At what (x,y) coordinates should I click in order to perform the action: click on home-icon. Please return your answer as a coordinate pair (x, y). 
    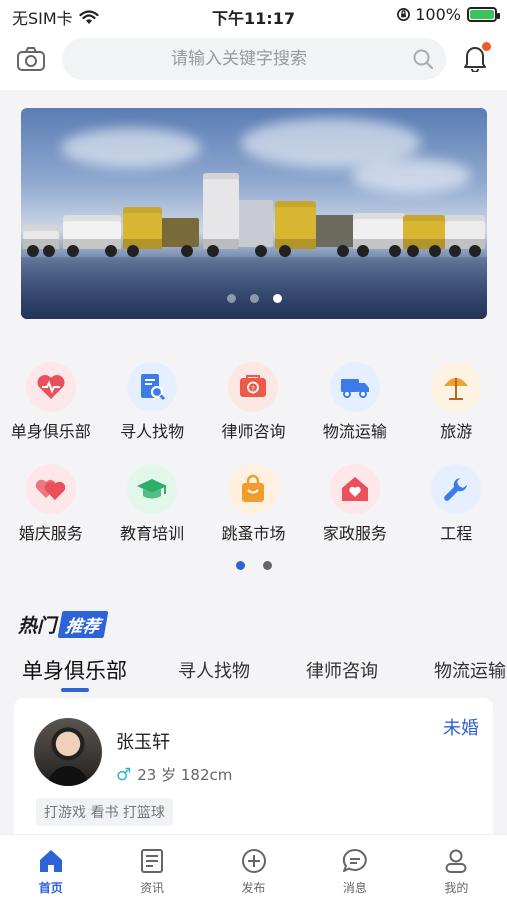
    Looking at the image, I should click on (50, 861).